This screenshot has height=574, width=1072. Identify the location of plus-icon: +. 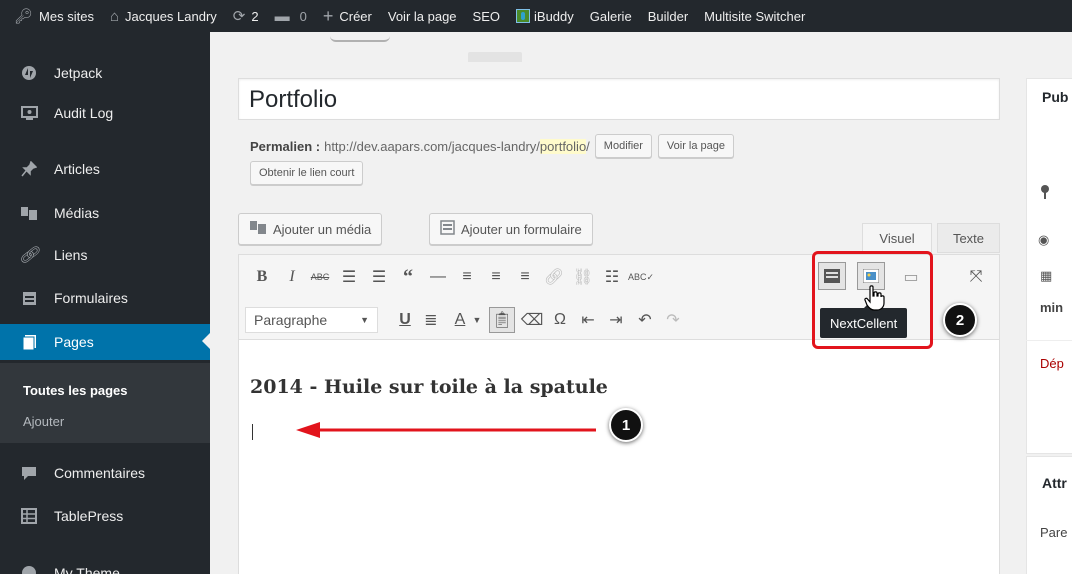
(328, 16).